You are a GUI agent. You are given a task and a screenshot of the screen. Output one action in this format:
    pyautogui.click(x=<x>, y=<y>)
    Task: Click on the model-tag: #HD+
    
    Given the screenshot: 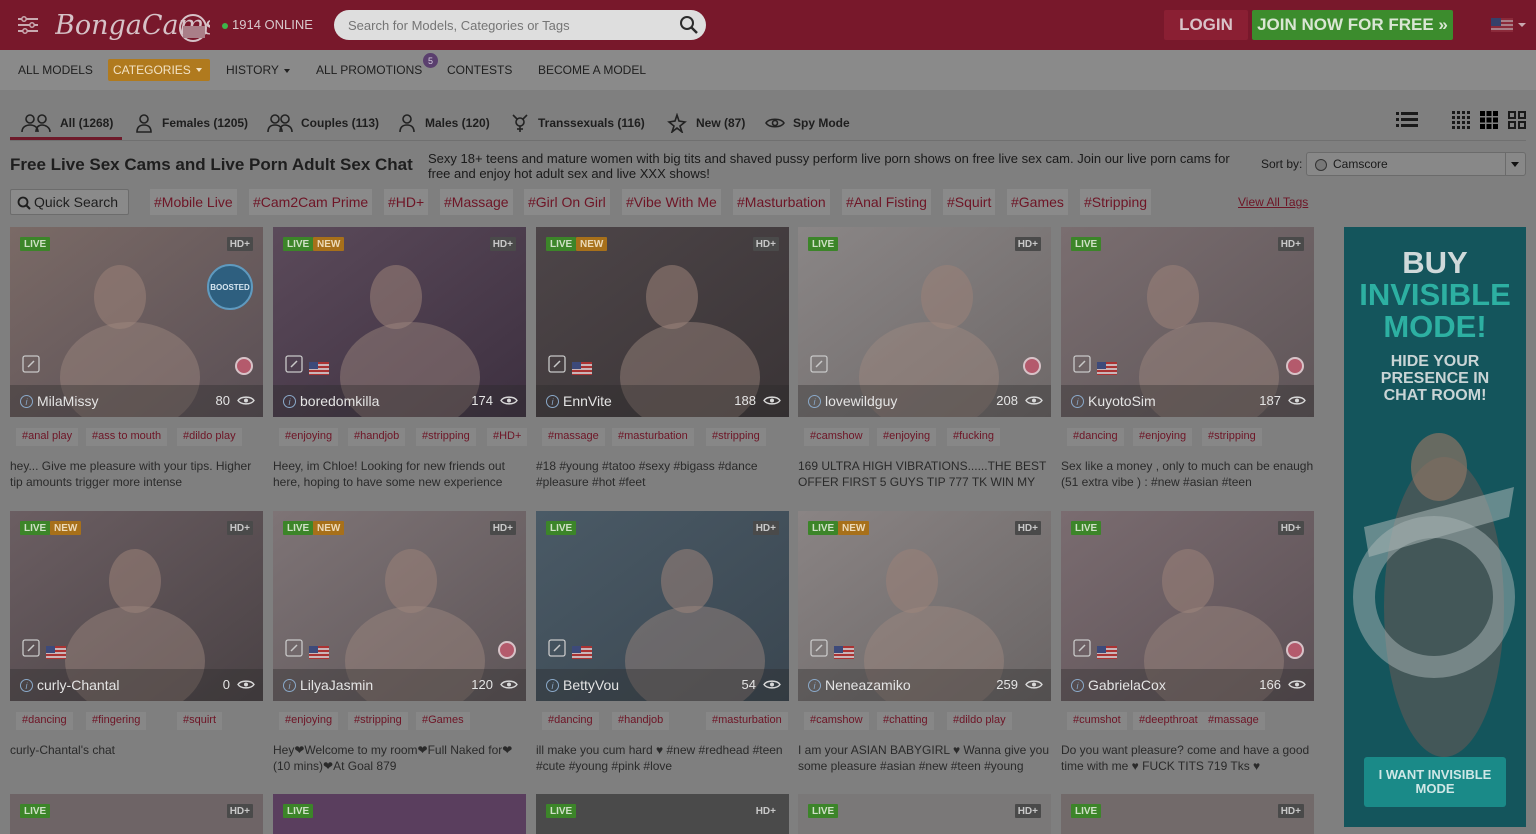 What is the action you would take?
    pyautogui.click(x=511, y=437)
    